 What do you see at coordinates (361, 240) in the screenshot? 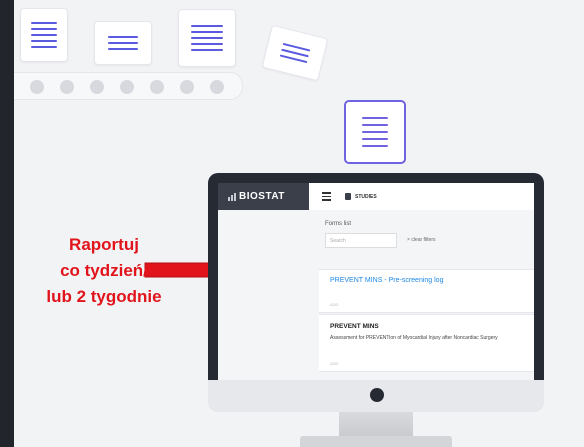
I see `search-input: Search` at bounding box center [361, 240].